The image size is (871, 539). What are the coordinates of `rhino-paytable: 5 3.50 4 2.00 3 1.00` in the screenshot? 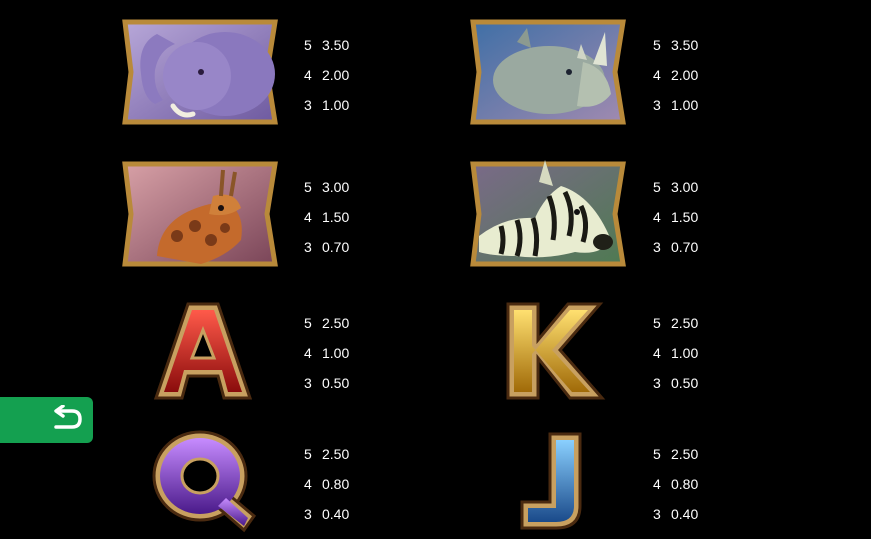 It's located at (688, 75).